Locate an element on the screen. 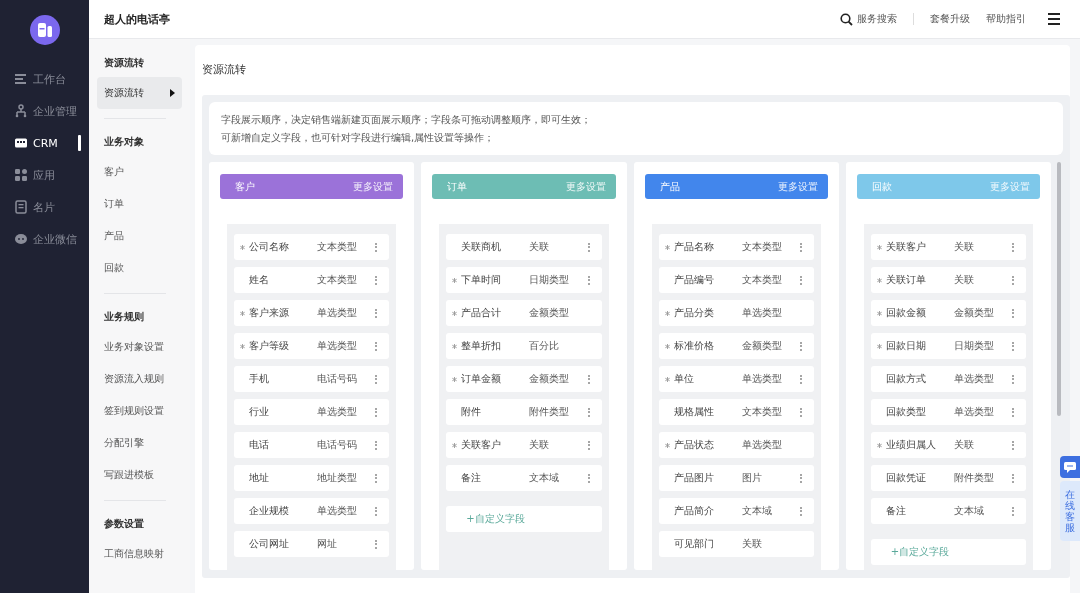 This screenshot has width=1080, height=593. field-name: 下单时间 is located at coordinates (482, 280).